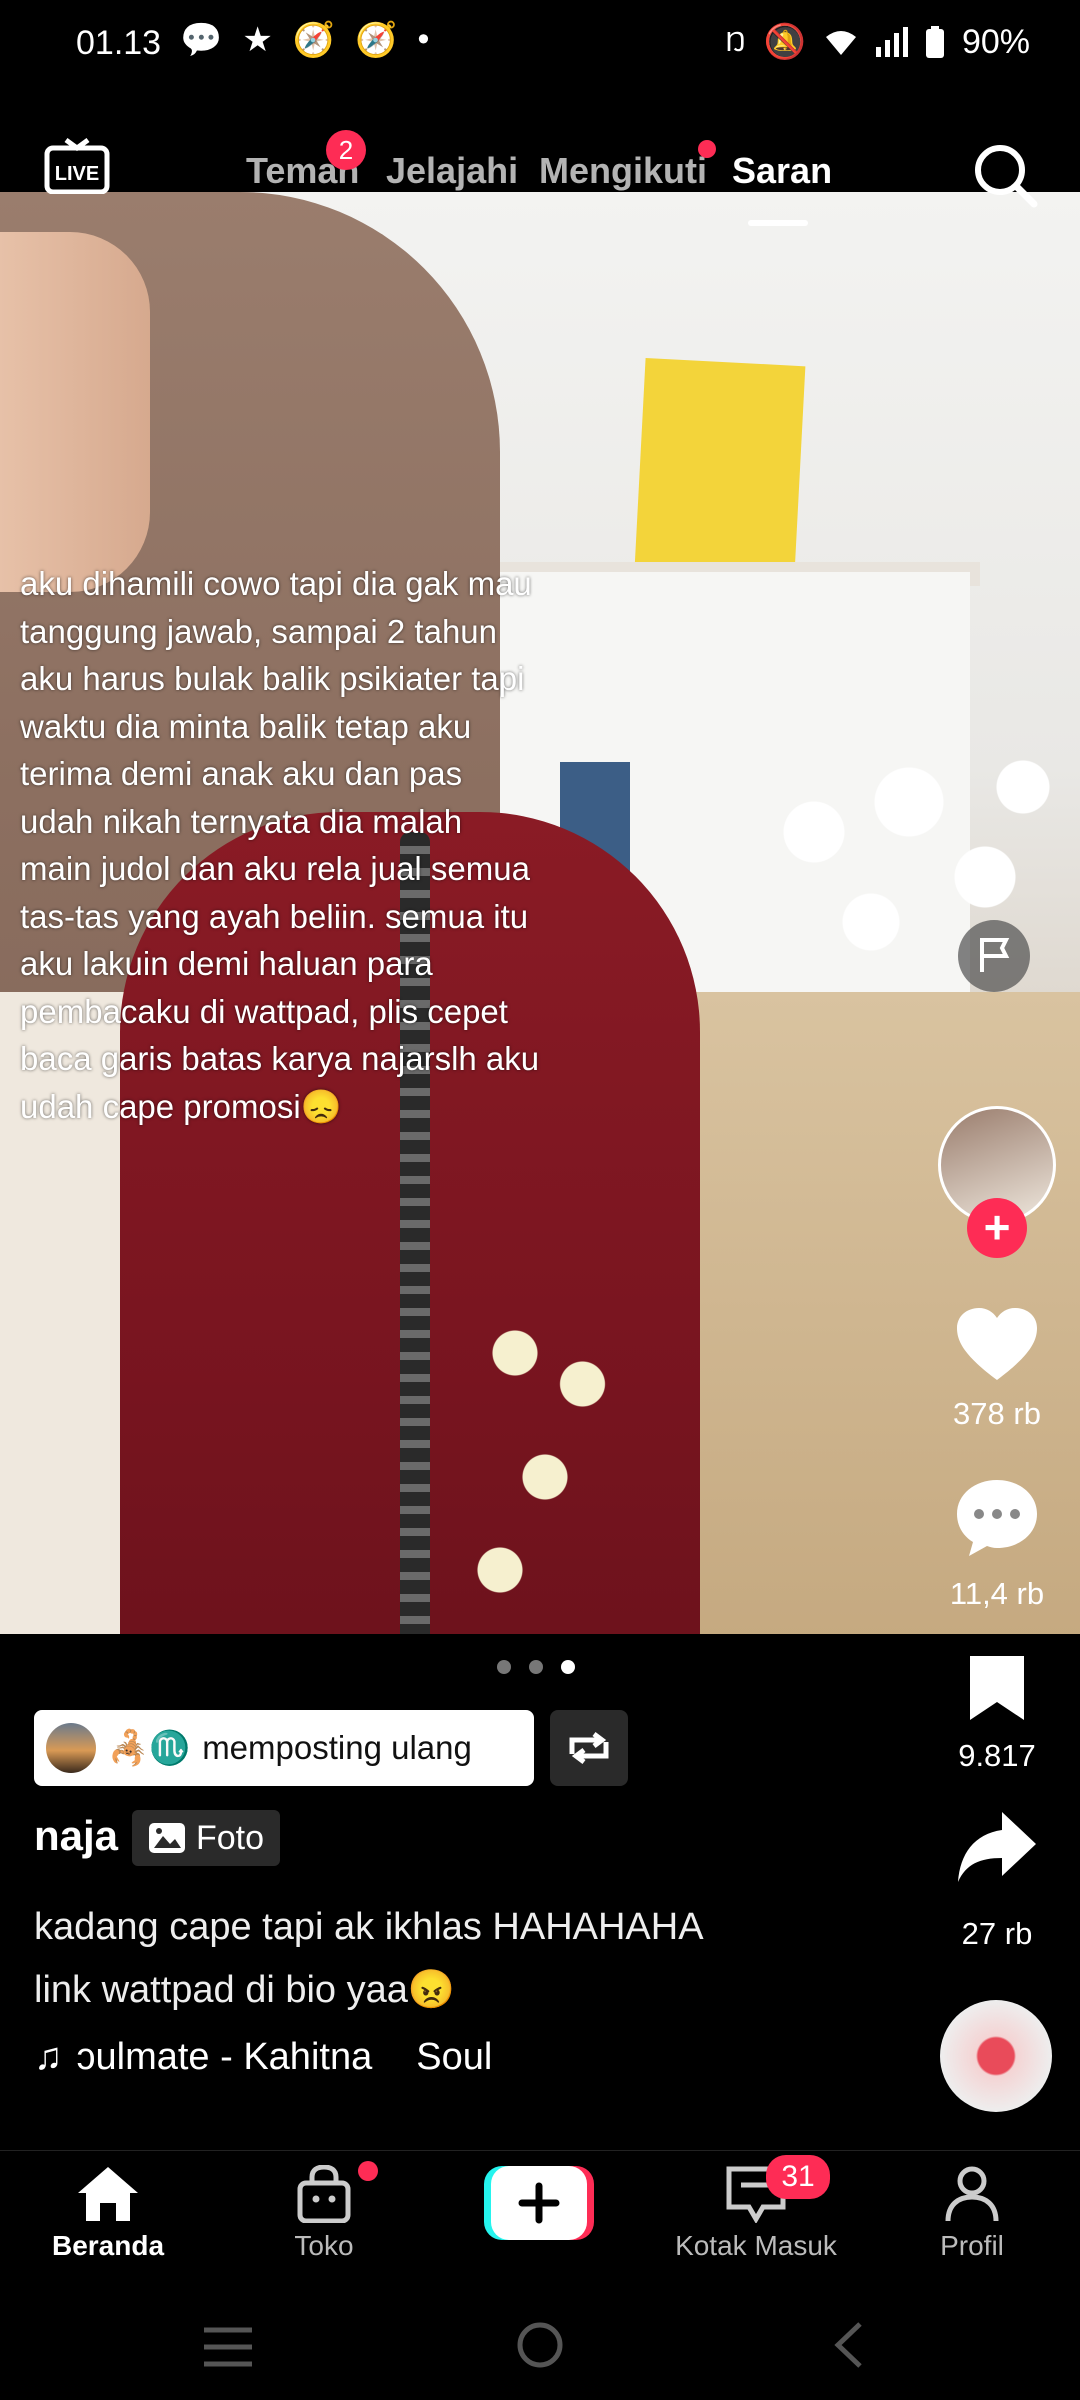 The image size is (1080, 2400). Describe the element at coordinates (540, 48) in the screenshot. I see `status-bar: 01.13 💬 ★ 🧭 🧭 • Ŋ 🔕 90%` at that location.